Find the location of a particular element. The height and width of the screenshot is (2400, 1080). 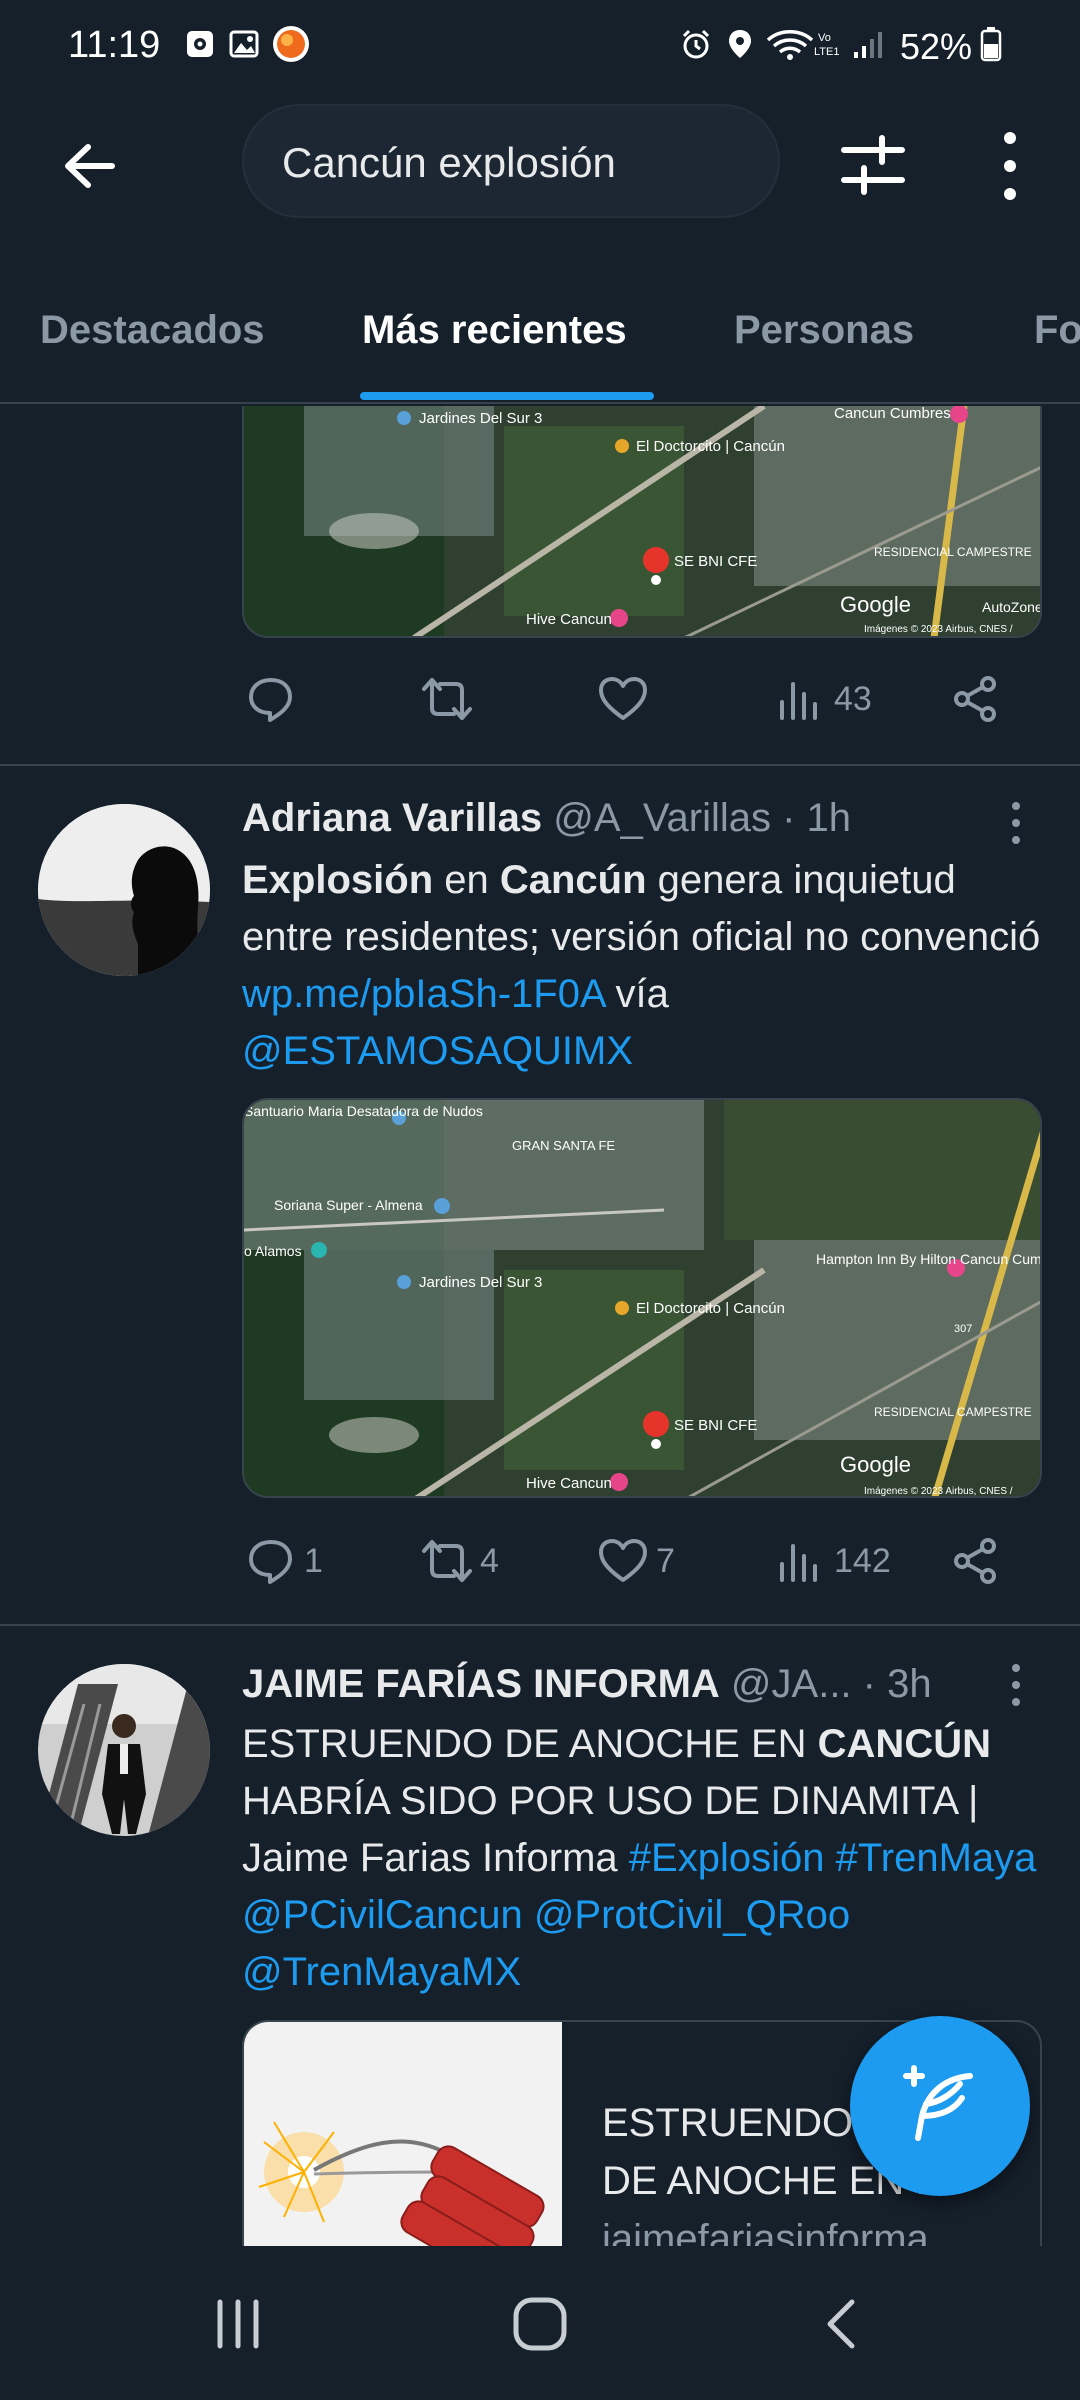

tab-mas-recientes: Más recientes is located at coordinates (494, 330).